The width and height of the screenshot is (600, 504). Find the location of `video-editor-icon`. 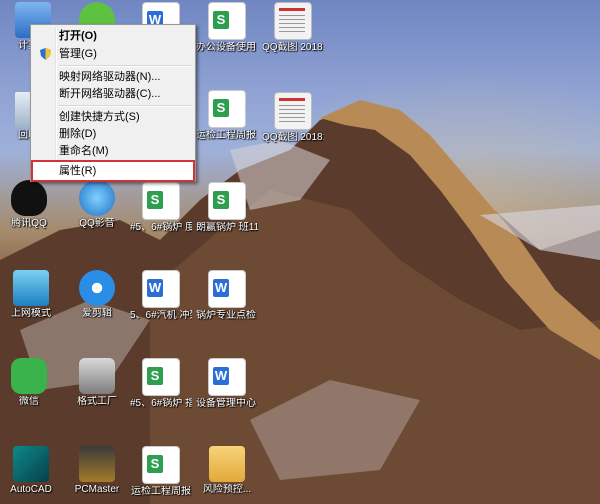

video-editor-icon is located at coordinates (97, 288).